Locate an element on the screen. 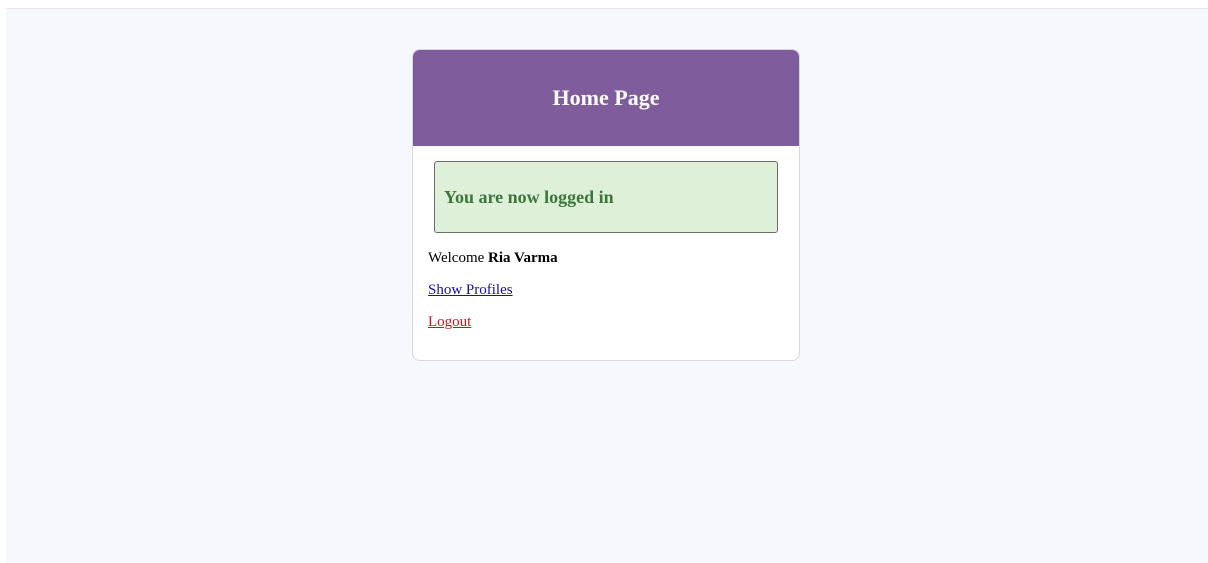 Image resolution: width=1208 pixels, height=563 pixels. card-header: Home Page is located at coordinates (606, 98).